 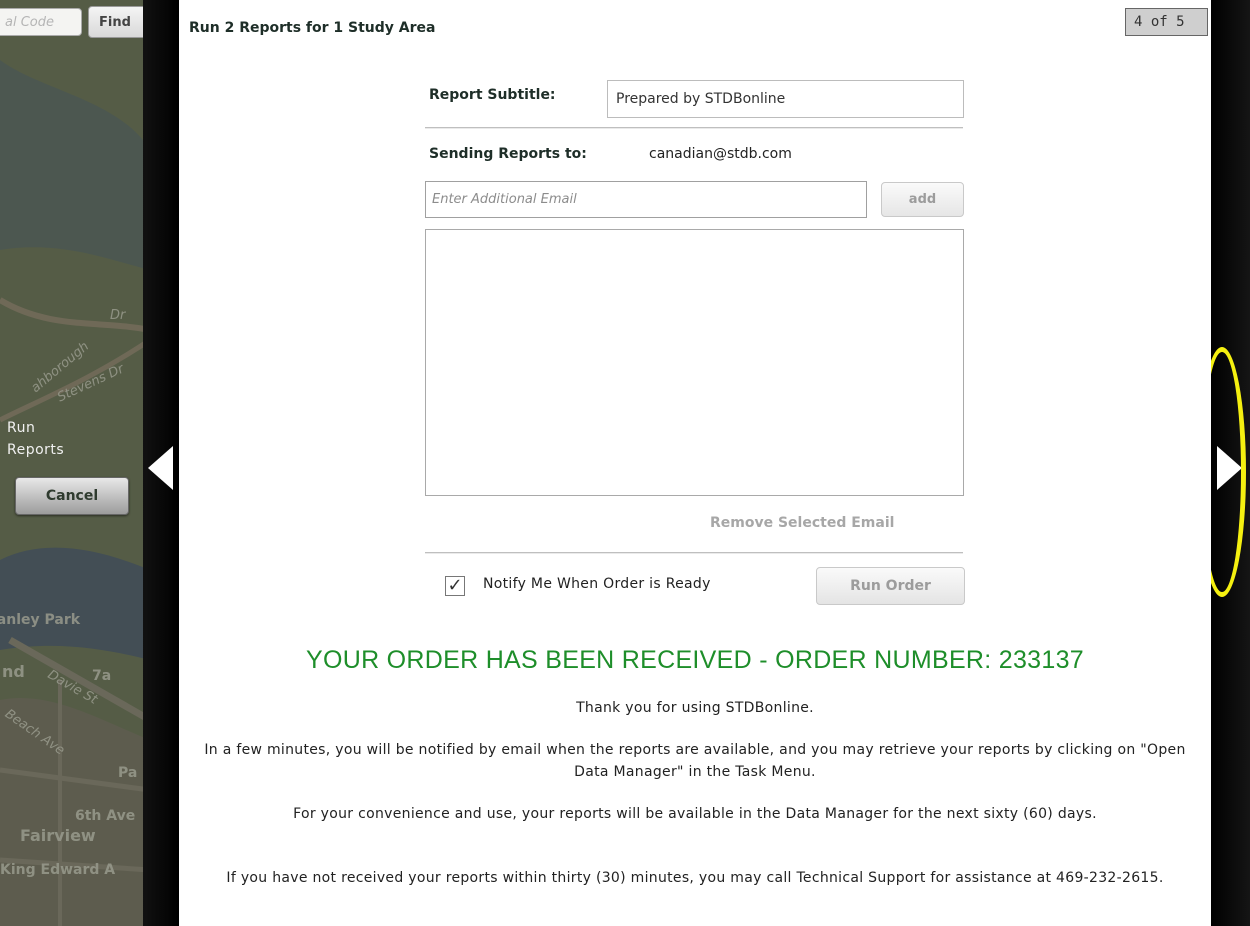 What do you see at coordinates (508, 154) in the screenshot?
I see `sending-reports-label: Sending Reports to:` at bounding box center [508, 154].